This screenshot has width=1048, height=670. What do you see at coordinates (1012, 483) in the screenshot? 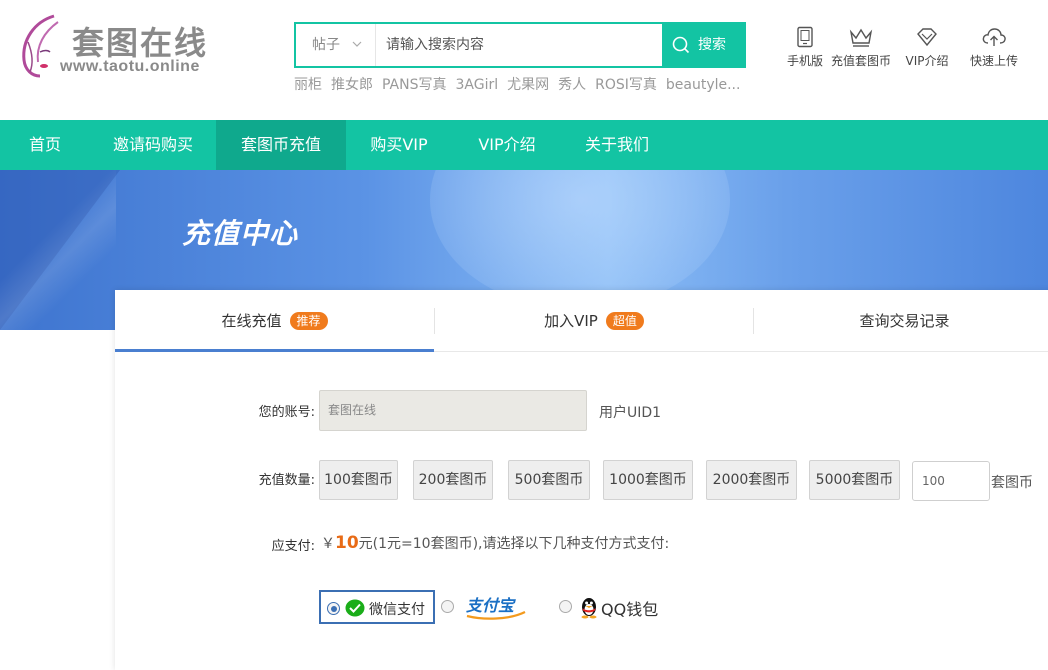
I see `custom-amount-unit: 套图币` at bounding box center [1012, 483].